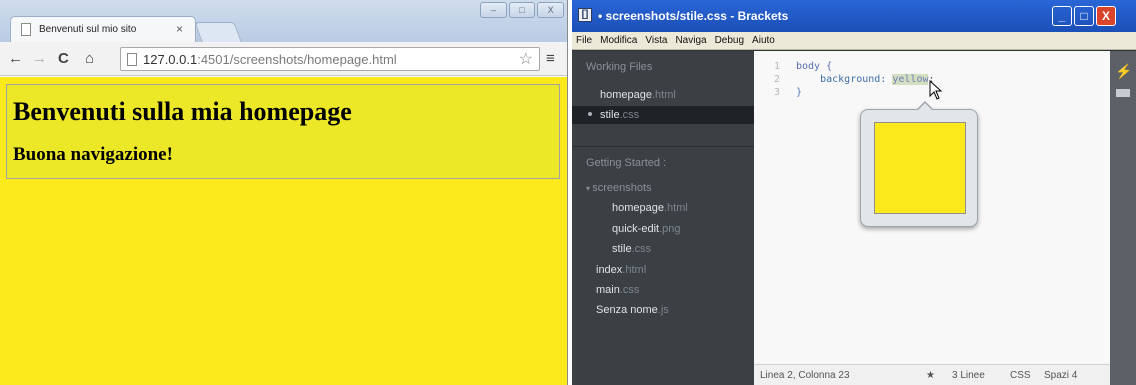  I want to click on tree-file-index: index.html, so click(621, 270).